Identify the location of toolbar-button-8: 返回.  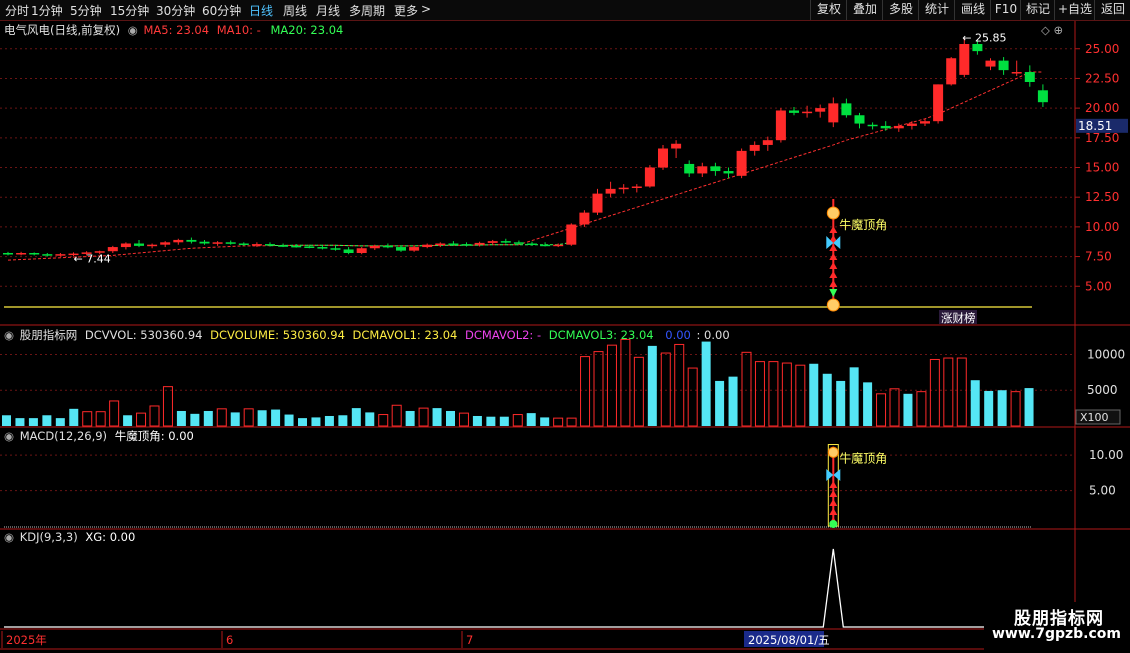
(1112, 10).